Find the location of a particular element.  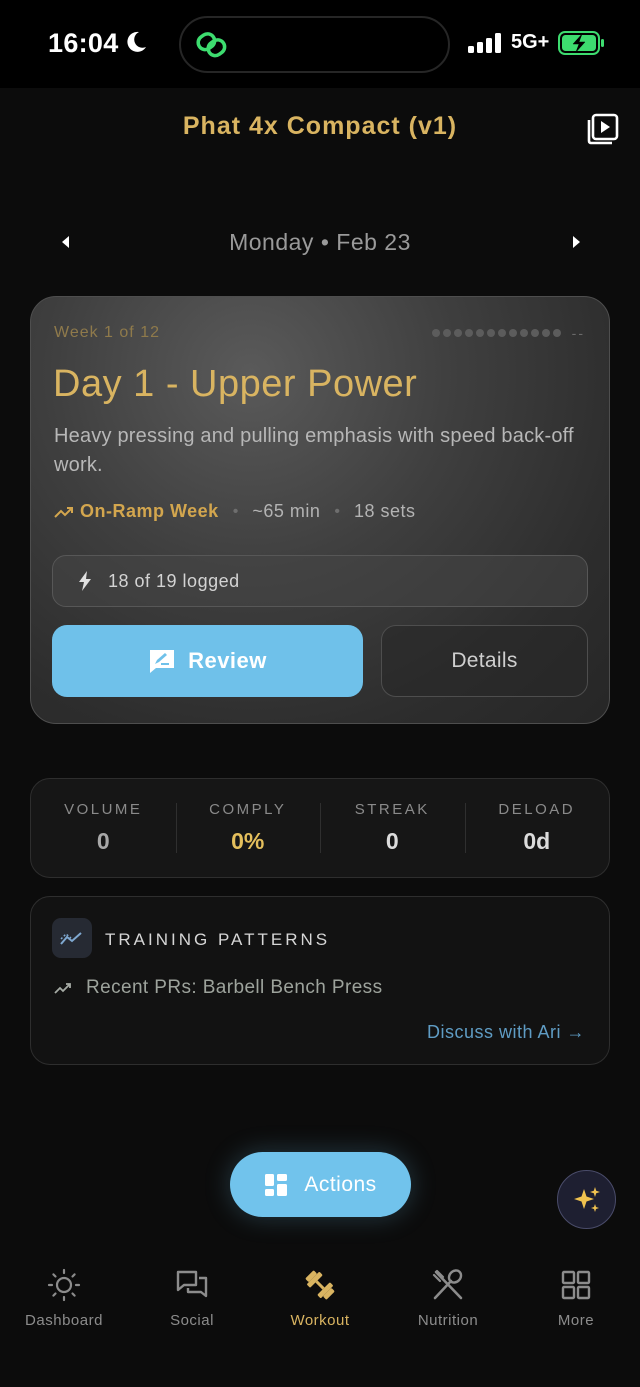

logged-status: 18 of 19 logged is located at coordinates (320, 581).